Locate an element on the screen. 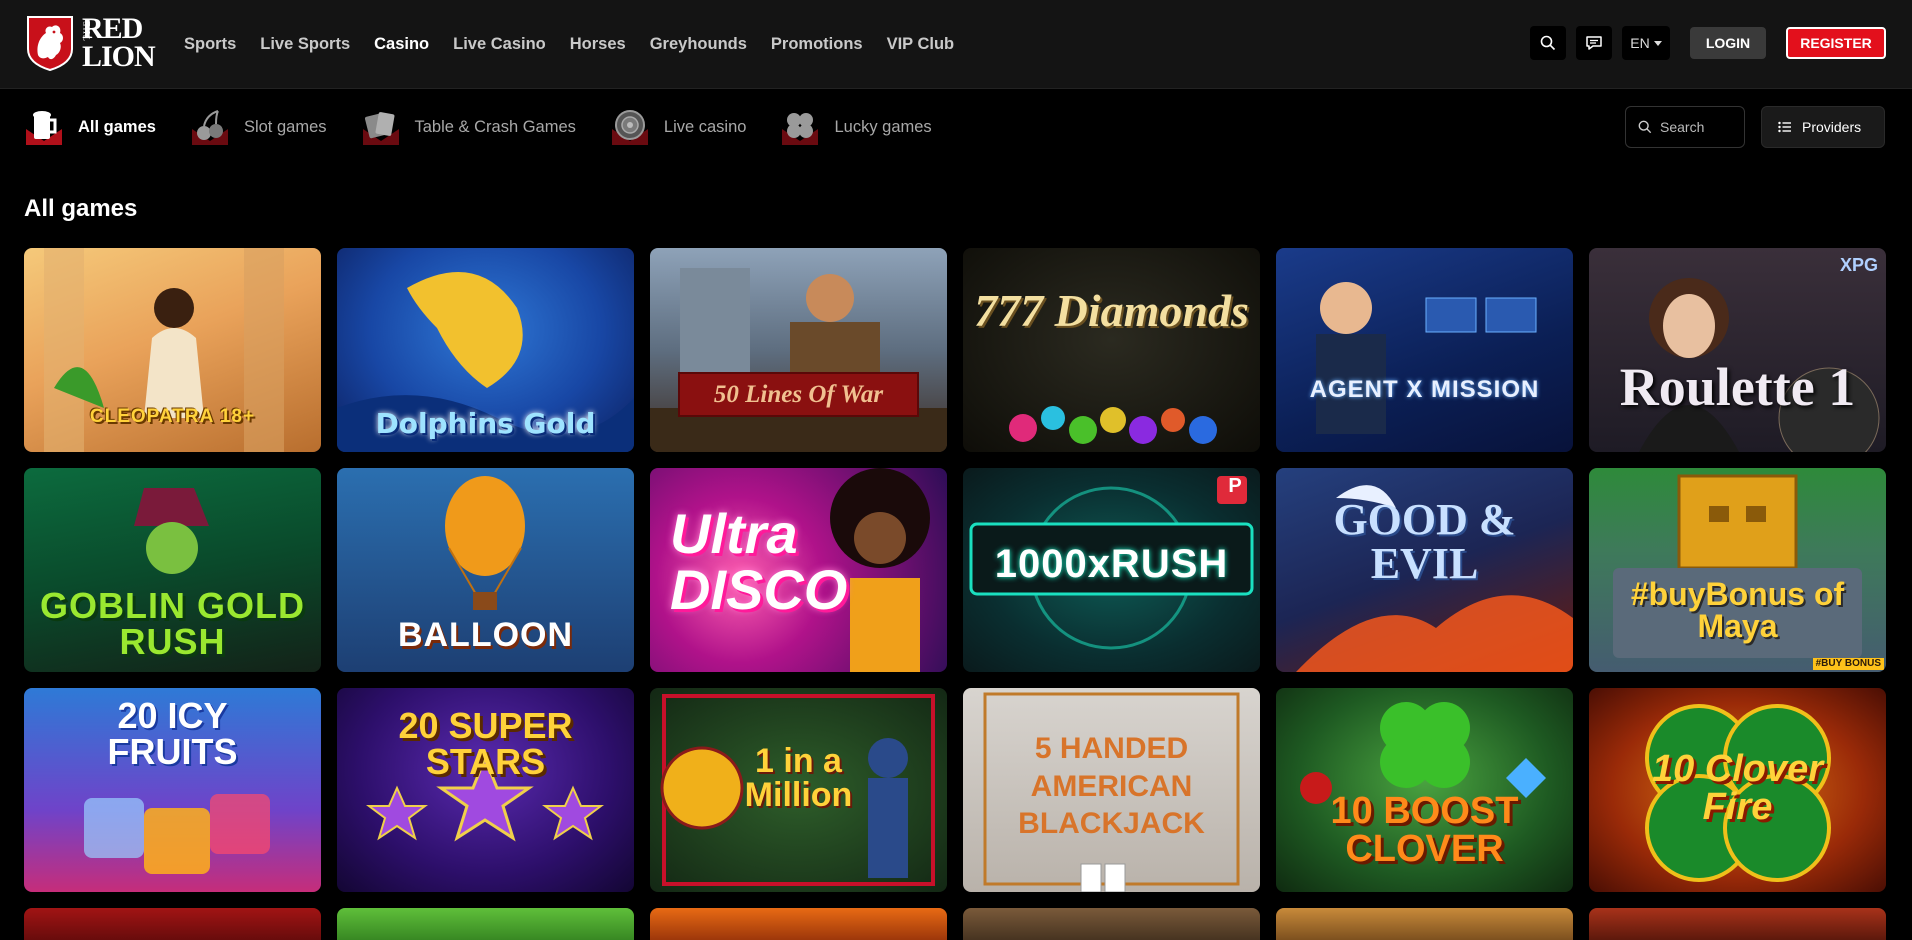 Image resolution: width=1912 pixels, height=940 pixels. nav-greyhounds: Greyhounds is located at coordinates (698, 44).